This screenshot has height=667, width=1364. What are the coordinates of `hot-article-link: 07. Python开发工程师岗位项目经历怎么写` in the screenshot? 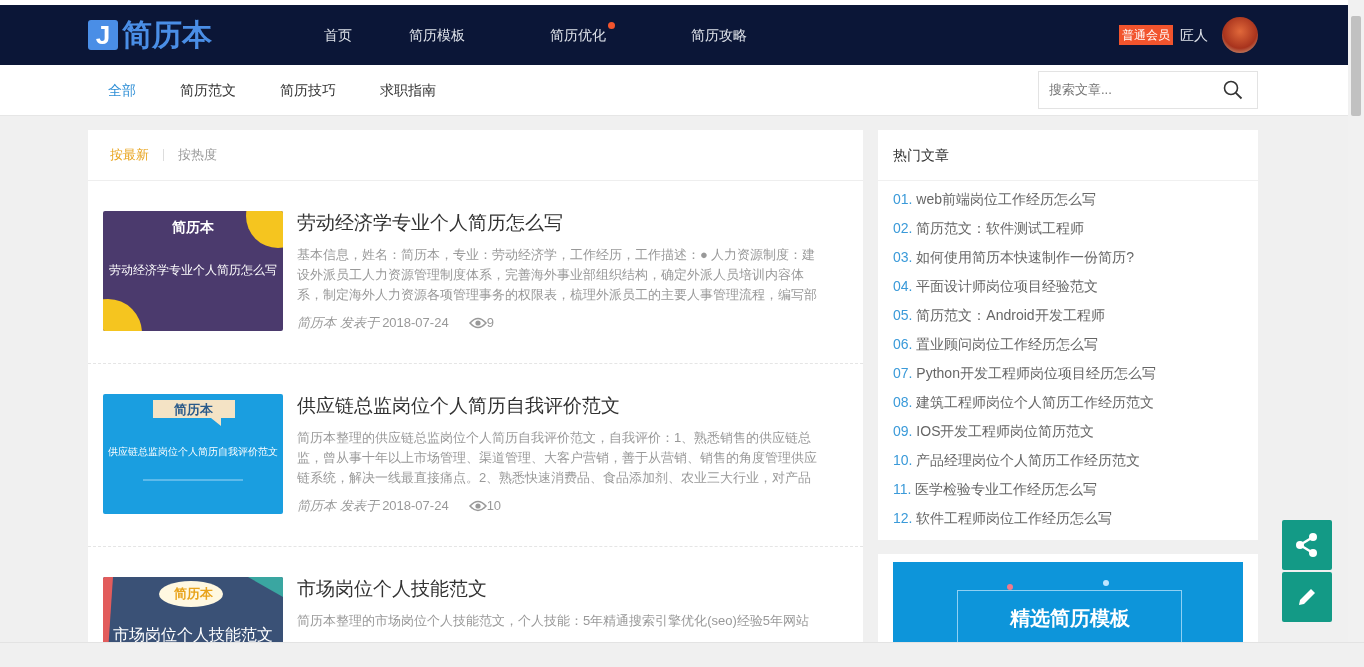 It's located at (1068, 373).